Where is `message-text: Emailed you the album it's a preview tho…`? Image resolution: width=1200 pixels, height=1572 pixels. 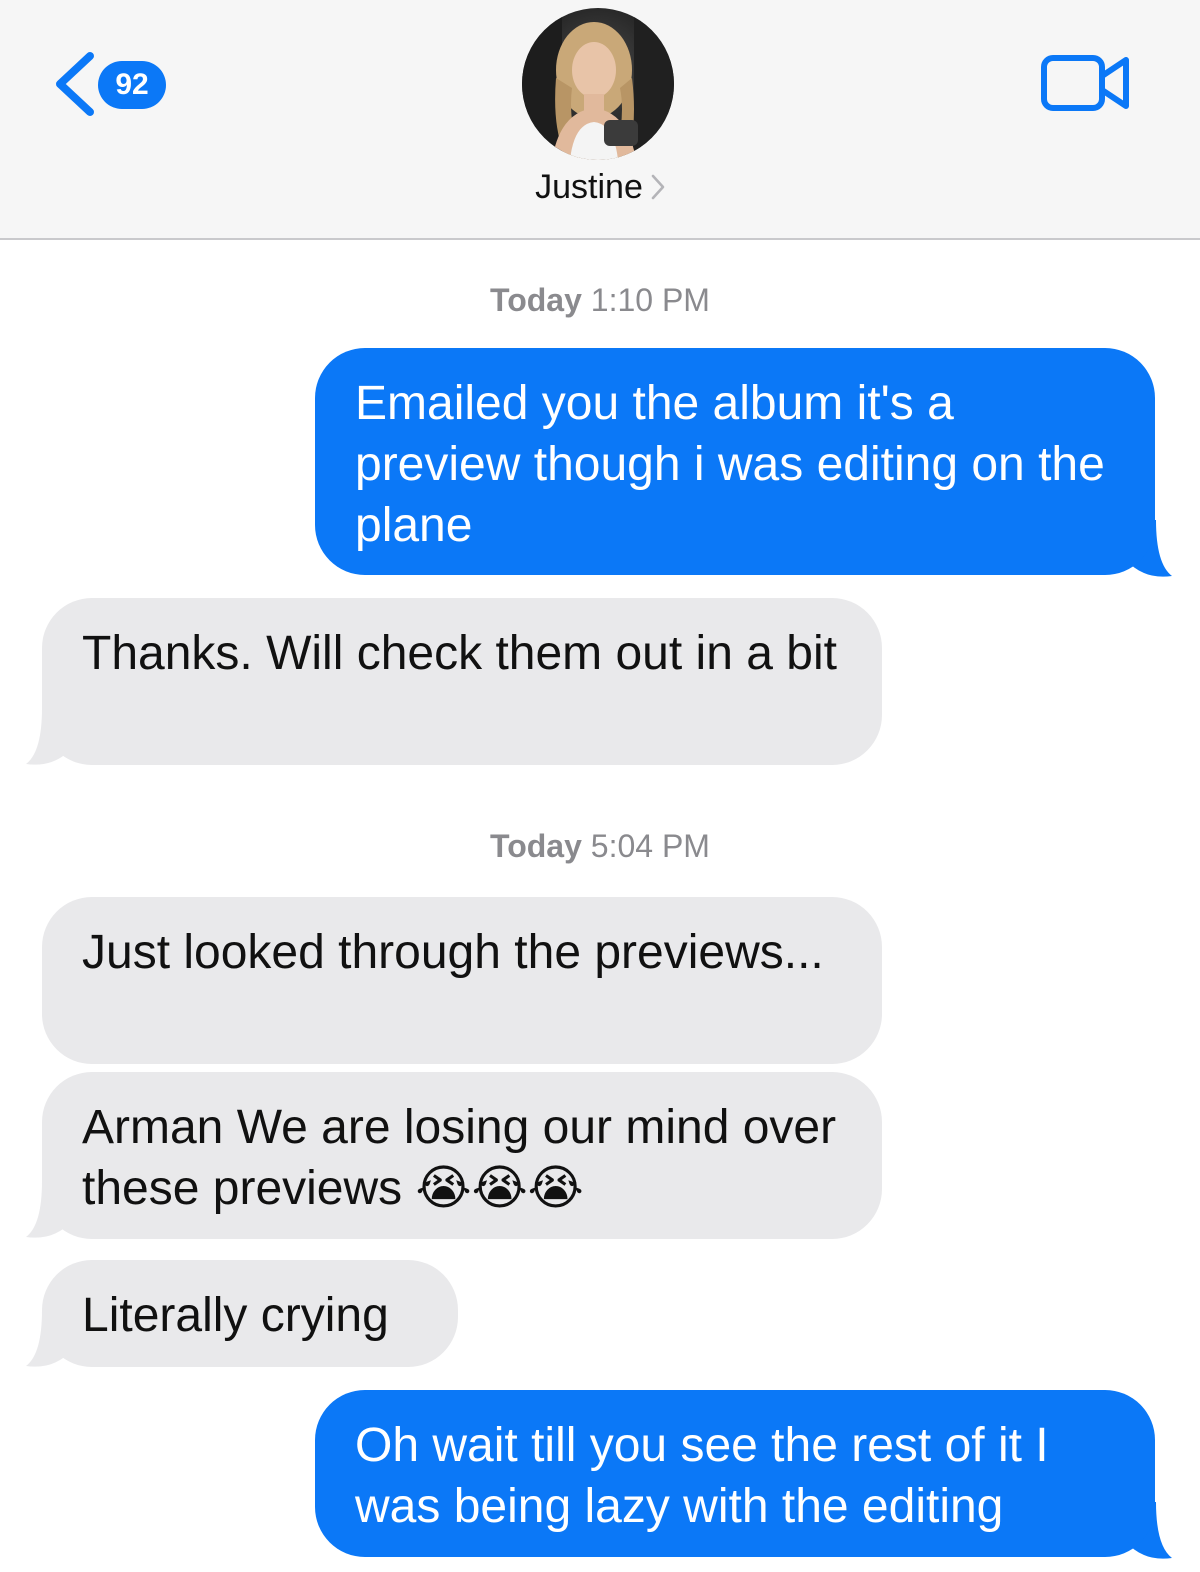
message-text: Emailed you the album it's a preview tho… is located at coordinates (730, 464).